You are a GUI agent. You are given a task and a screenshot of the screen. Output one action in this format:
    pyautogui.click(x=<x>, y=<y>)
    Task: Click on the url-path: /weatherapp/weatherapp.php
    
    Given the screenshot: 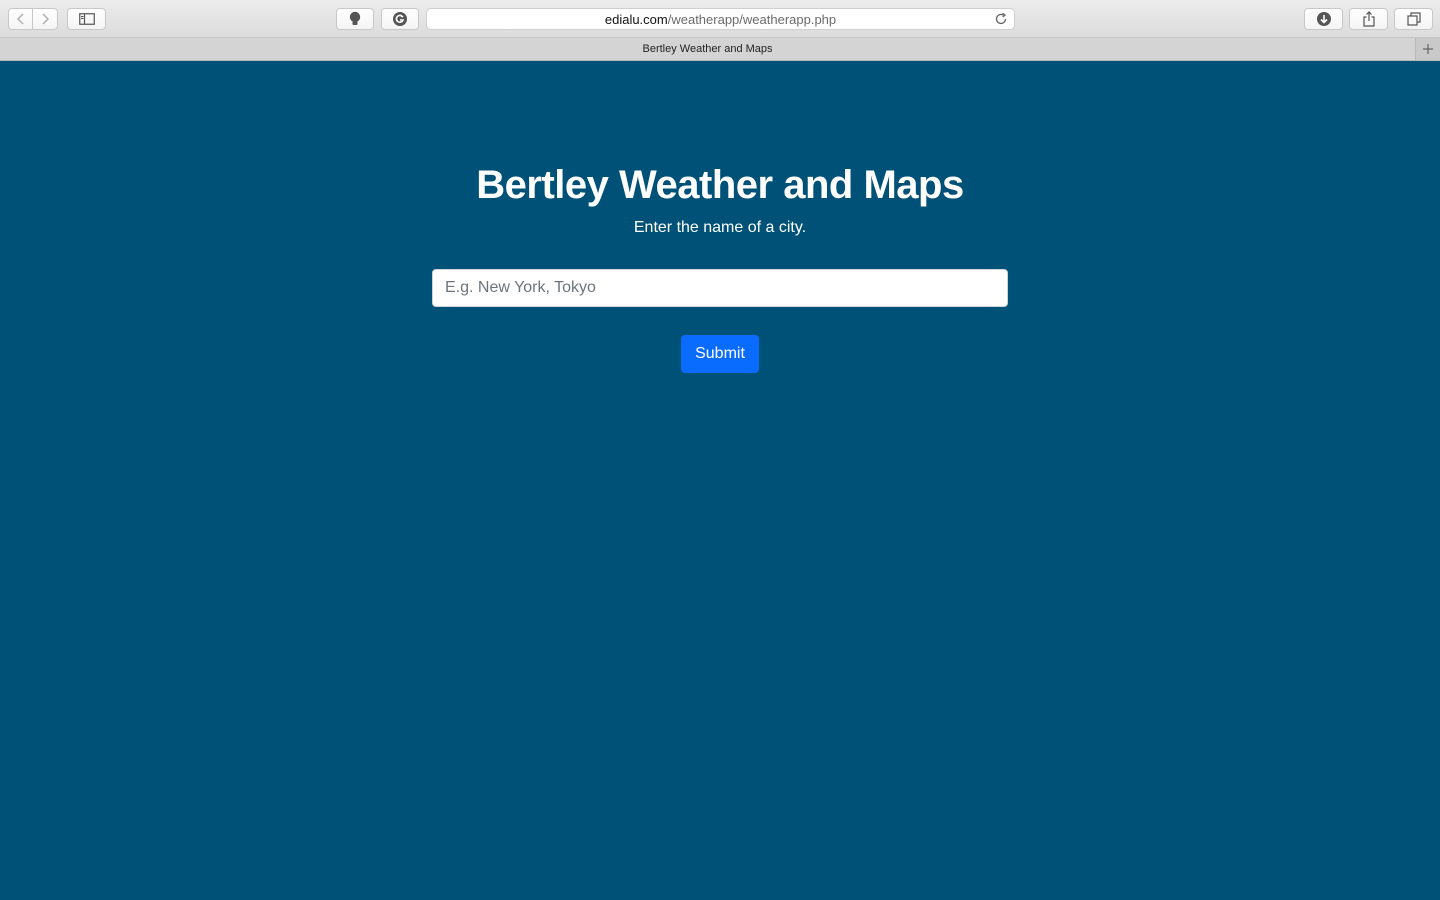 What is the action you would take?
    pyautogui.click(x=752, y=19)
    